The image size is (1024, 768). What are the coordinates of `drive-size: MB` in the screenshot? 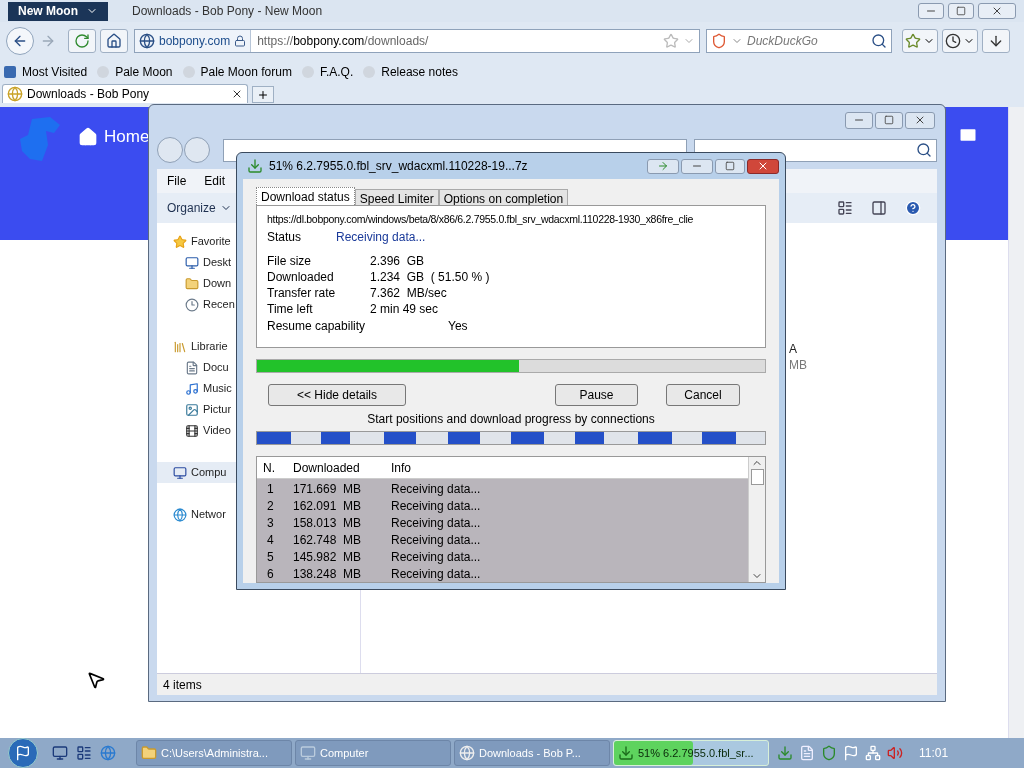 It's located at (798, 365).